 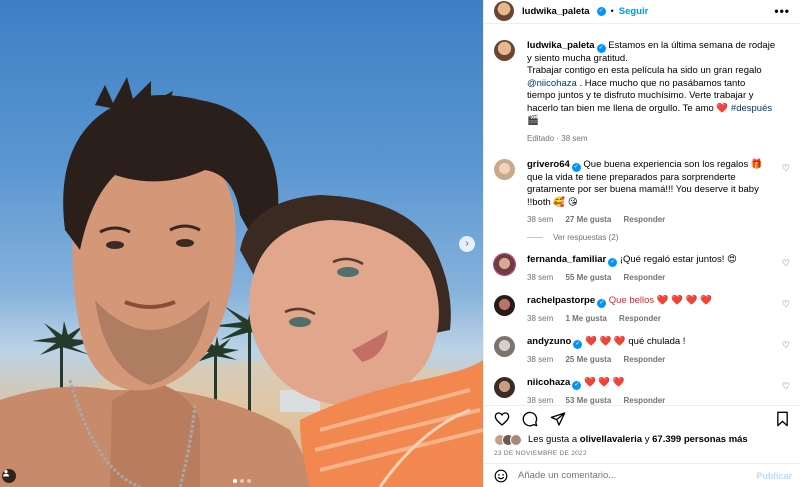 I want to click on emoji-picker-button, so click(x=501, y=476).